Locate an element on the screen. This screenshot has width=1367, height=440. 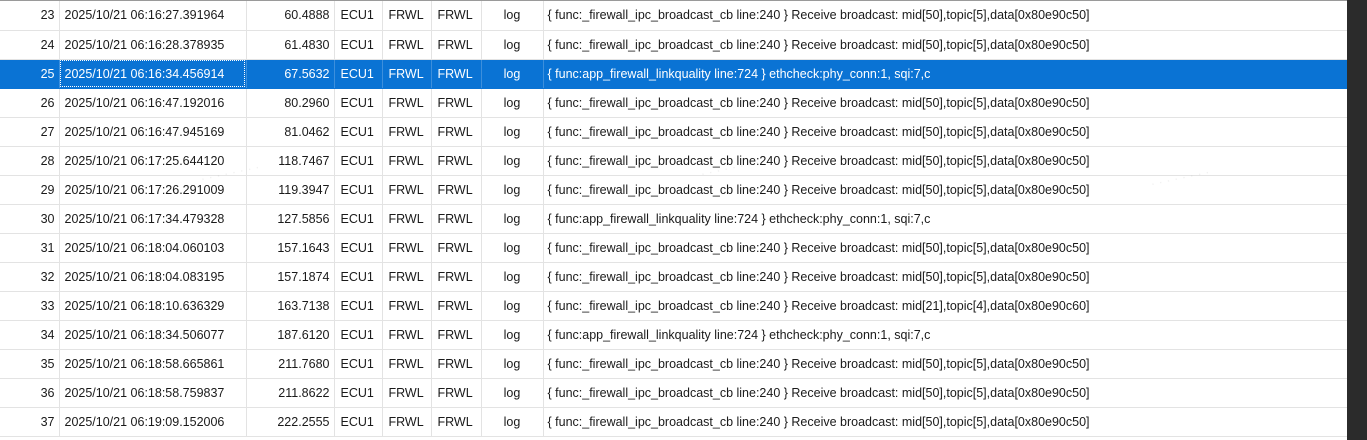
row-index-cell: 25 is located at coordinates (30, 74).